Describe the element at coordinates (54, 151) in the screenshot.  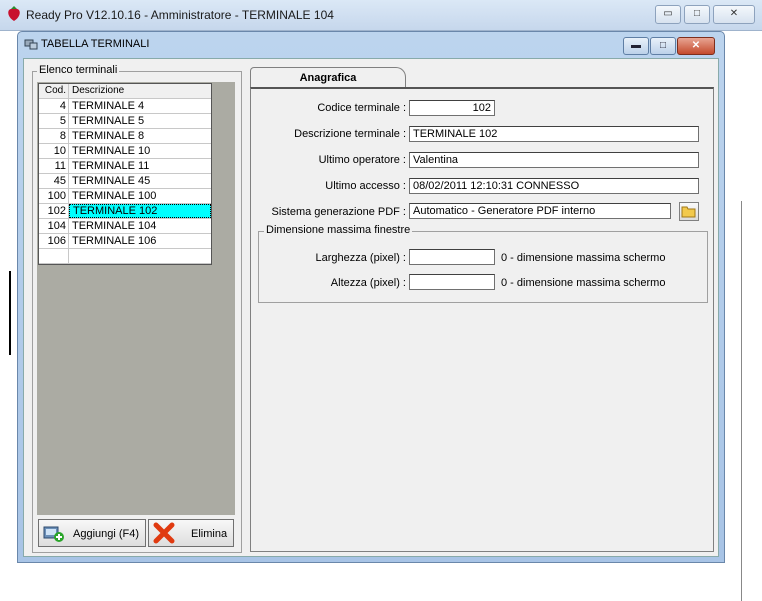
I see `cell-code: 10` at that location.